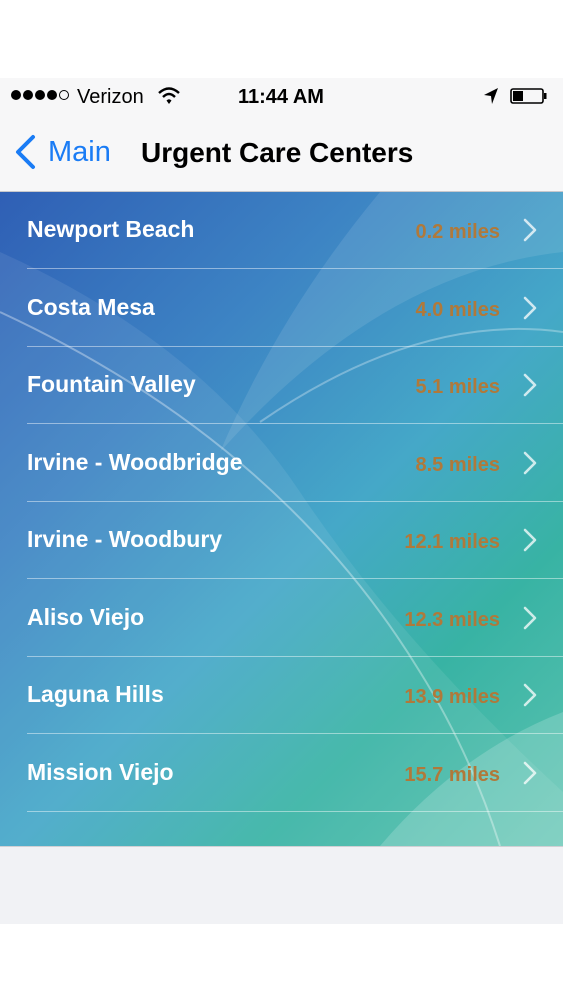 The width and height of the screenshot is (563, 1000). I want to click on location-distance: 13.9 miles, so click(452, 697).